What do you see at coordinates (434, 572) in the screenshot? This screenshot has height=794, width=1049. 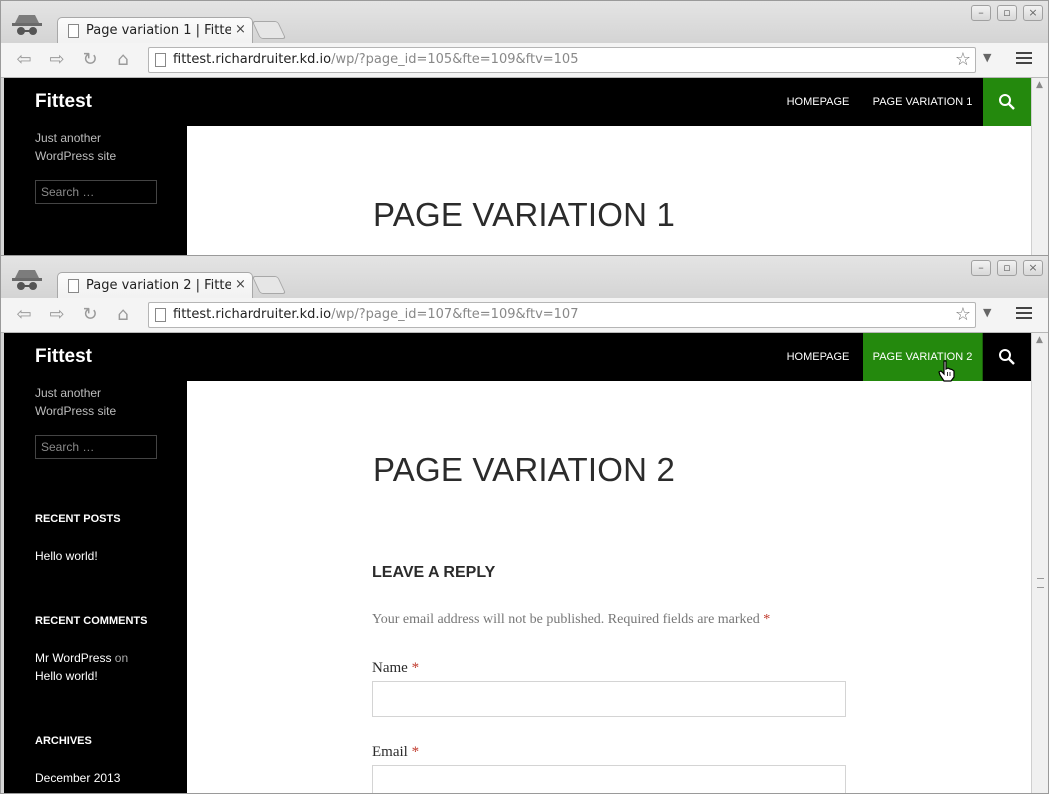 I see `leave-reply-title: LEAVE A REPLY` at bounding box center [434, 572].